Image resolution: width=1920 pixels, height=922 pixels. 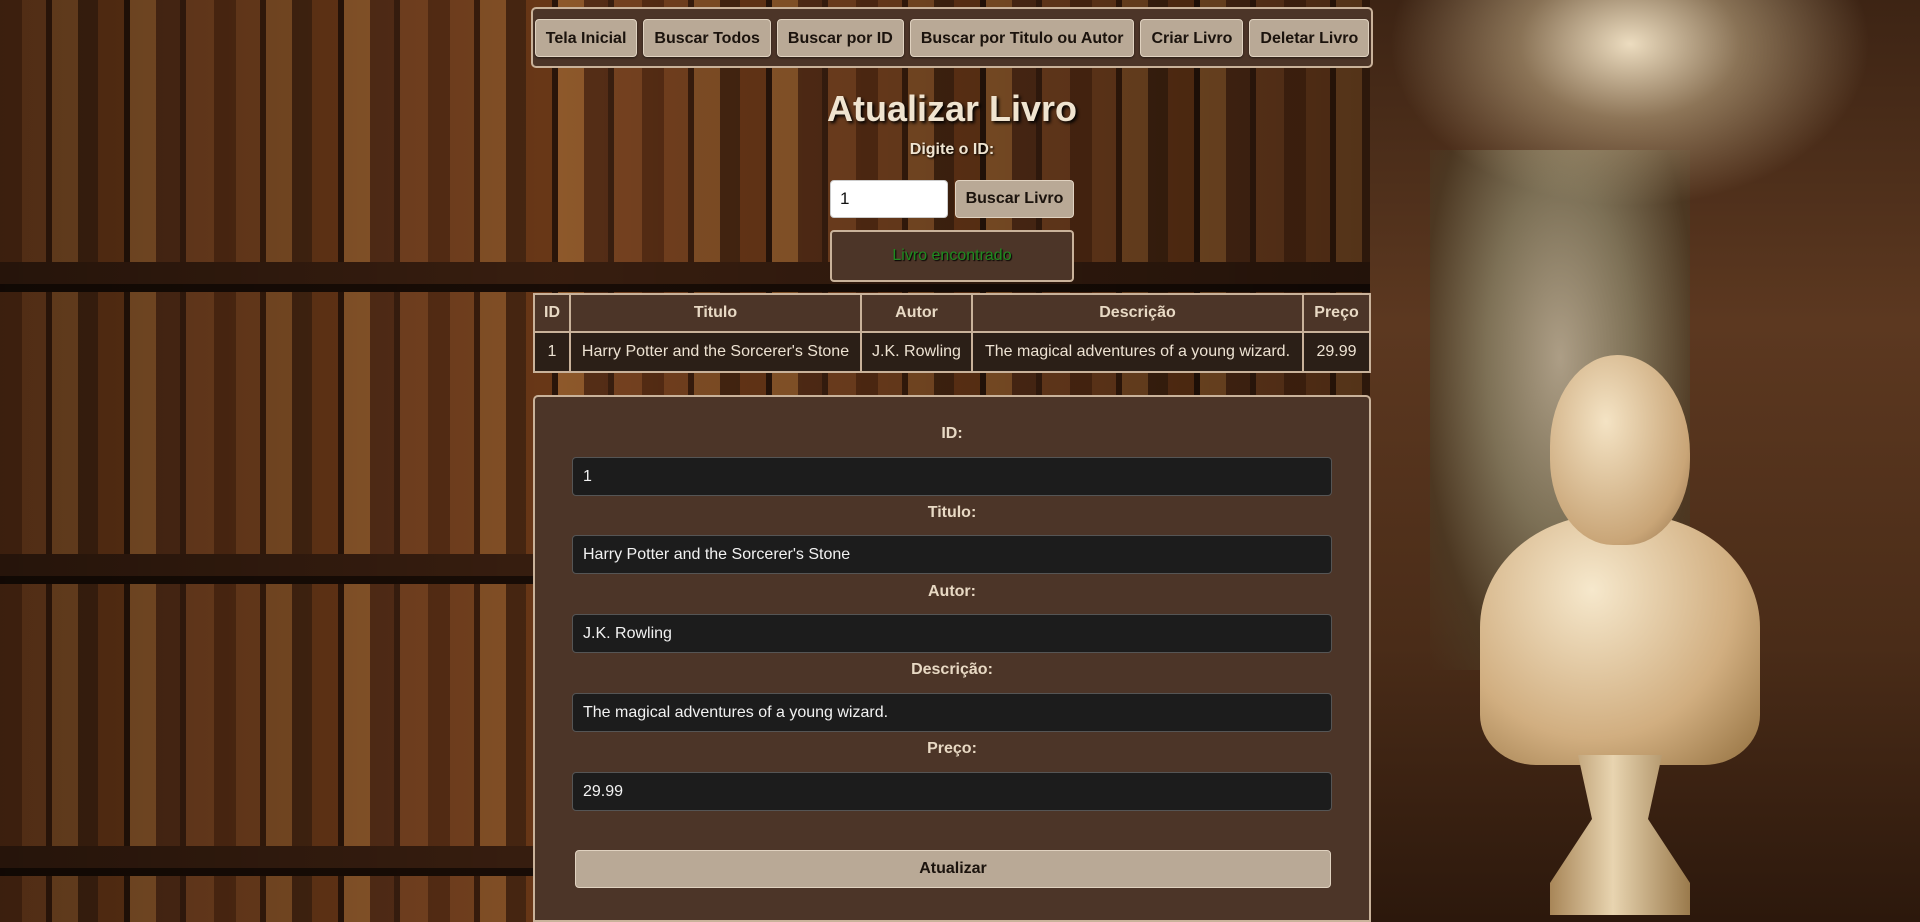 I want to click on id-field-label: ID:, so click(x=952, y=433).